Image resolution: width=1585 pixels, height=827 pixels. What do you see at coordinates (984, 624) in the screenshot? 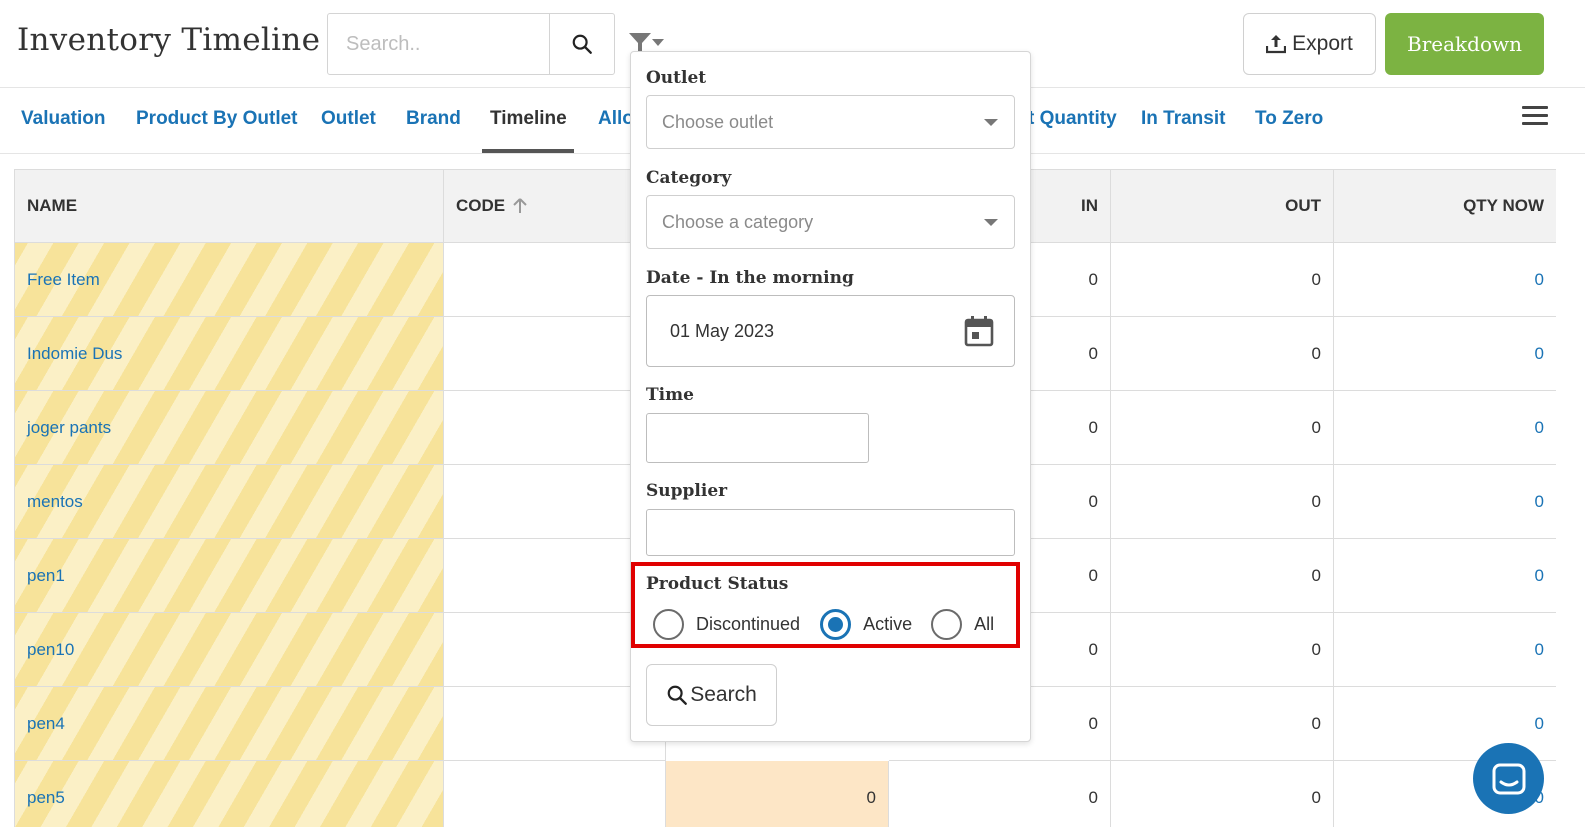
I see `status-option-label: All` at bounding box center [984, 624].